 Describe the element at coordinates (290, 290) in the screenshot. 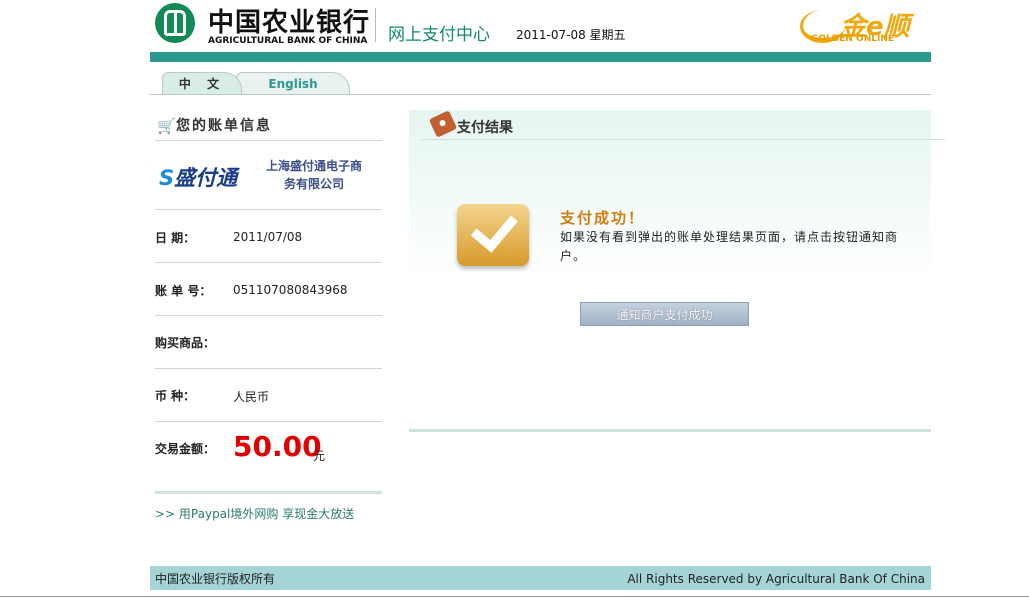

I see `bill-number-value: 051107080843968` at that location.